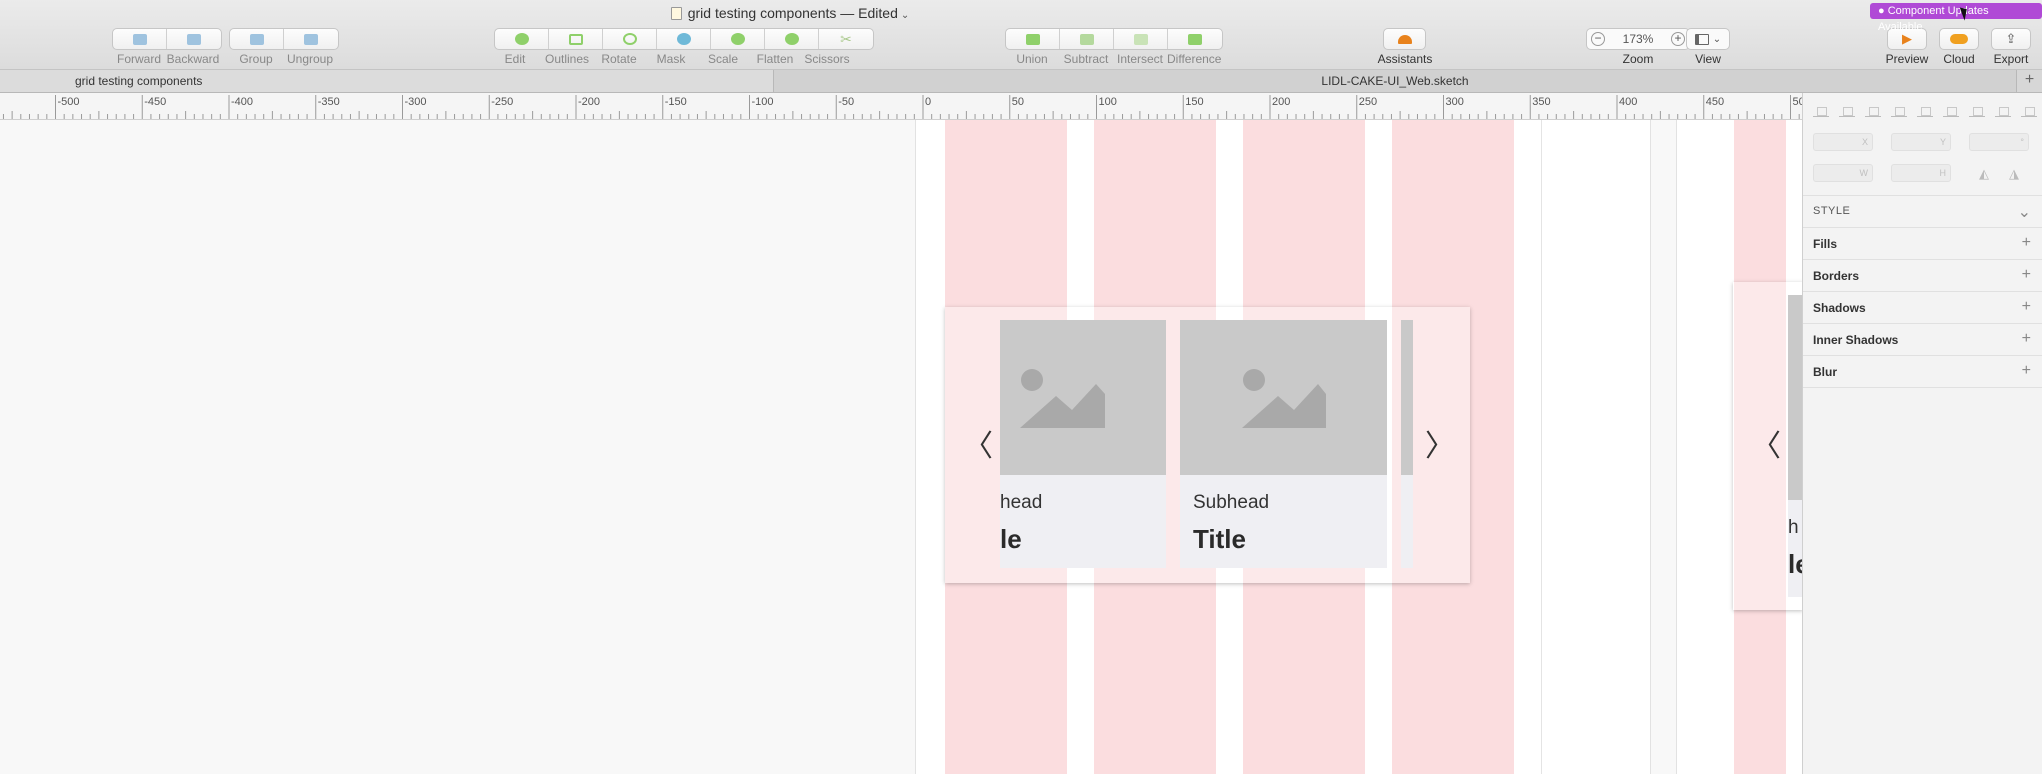 The width and height of the screenshot is (2042, 774). Describe the element at coordinates (905, 15) in the screenshot. I see `title-menu-caret-icon: ⌄` at that location.